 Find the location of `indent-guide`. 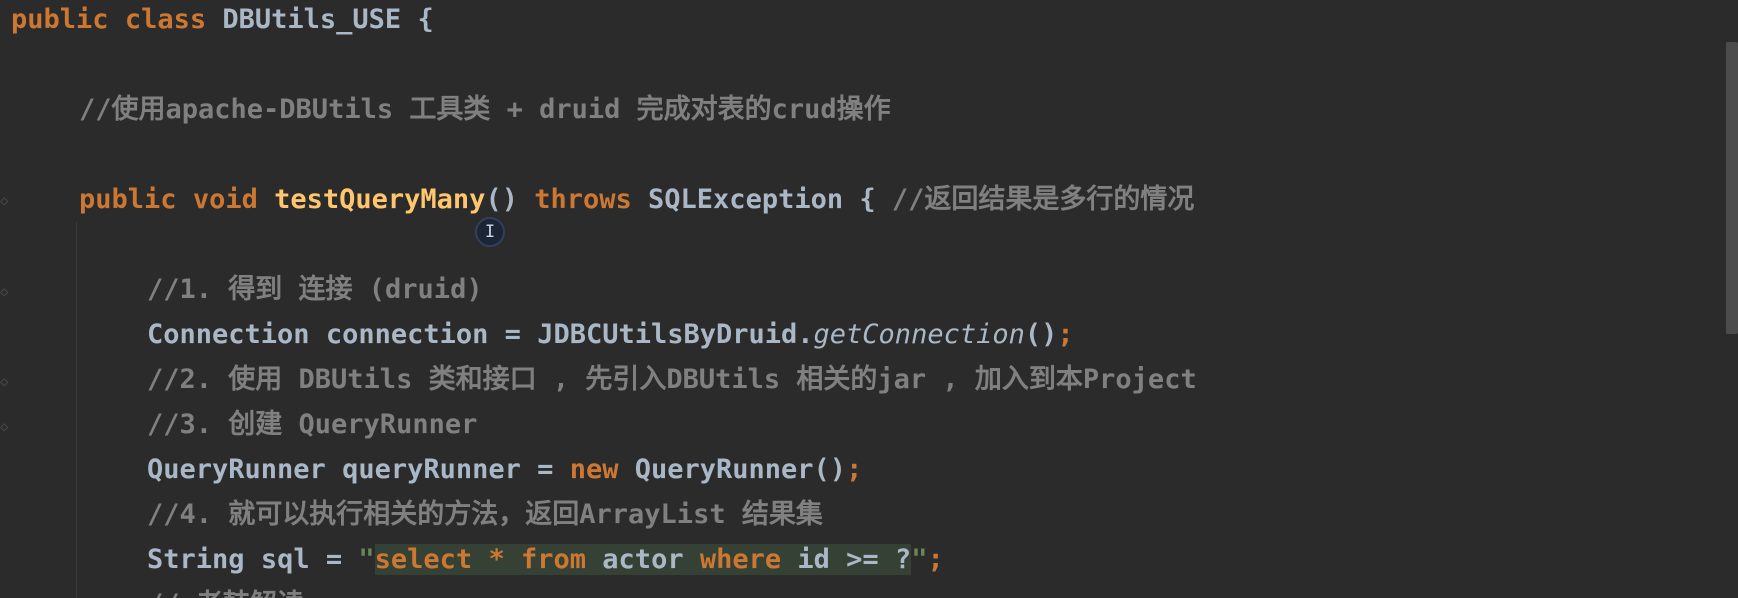

indent-guide is located at coordinates (76, 410).